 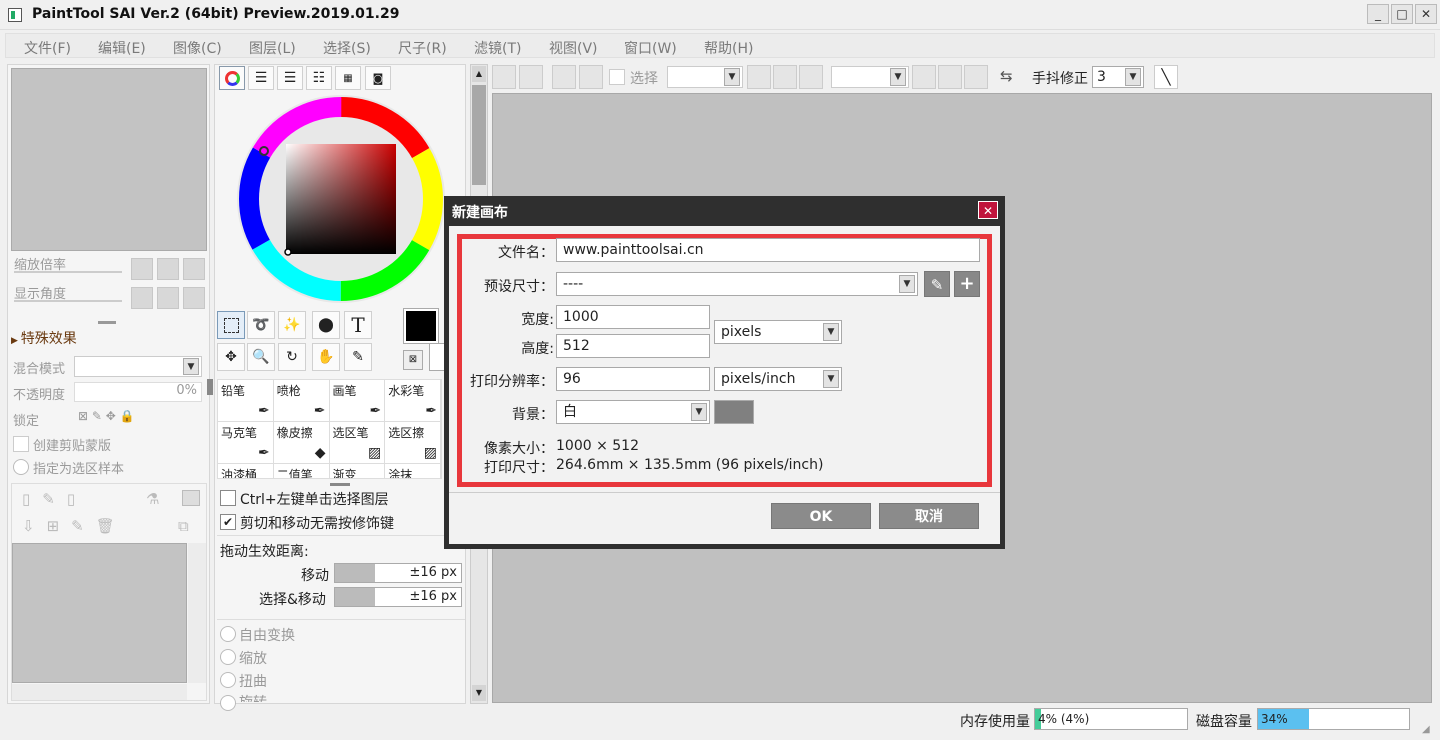 What do you see at coordinates (228, 498) in the screenshot?
I see `ctrl-click-checkbox` at bounding box center [228, 498].